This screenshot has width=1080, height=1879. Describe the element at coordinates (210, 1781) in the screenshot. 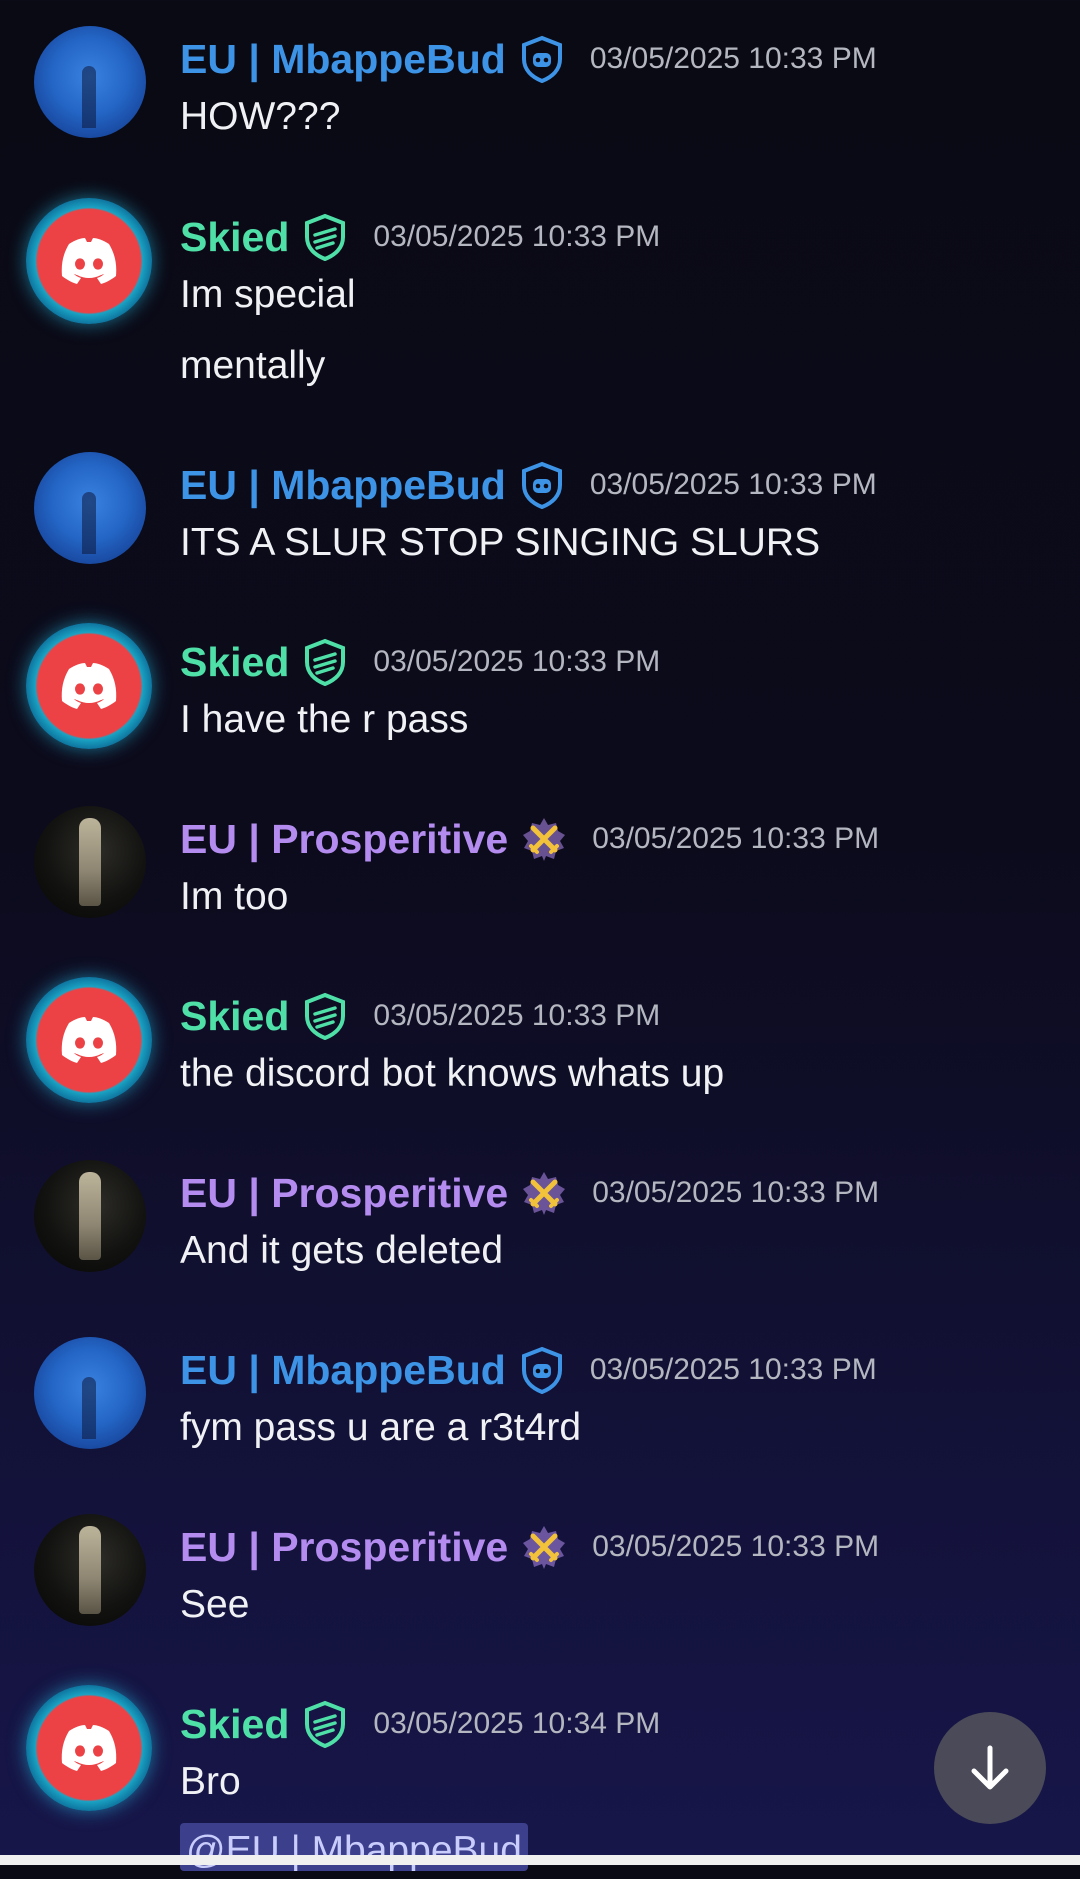

I see `message-text: Bro` at that location.